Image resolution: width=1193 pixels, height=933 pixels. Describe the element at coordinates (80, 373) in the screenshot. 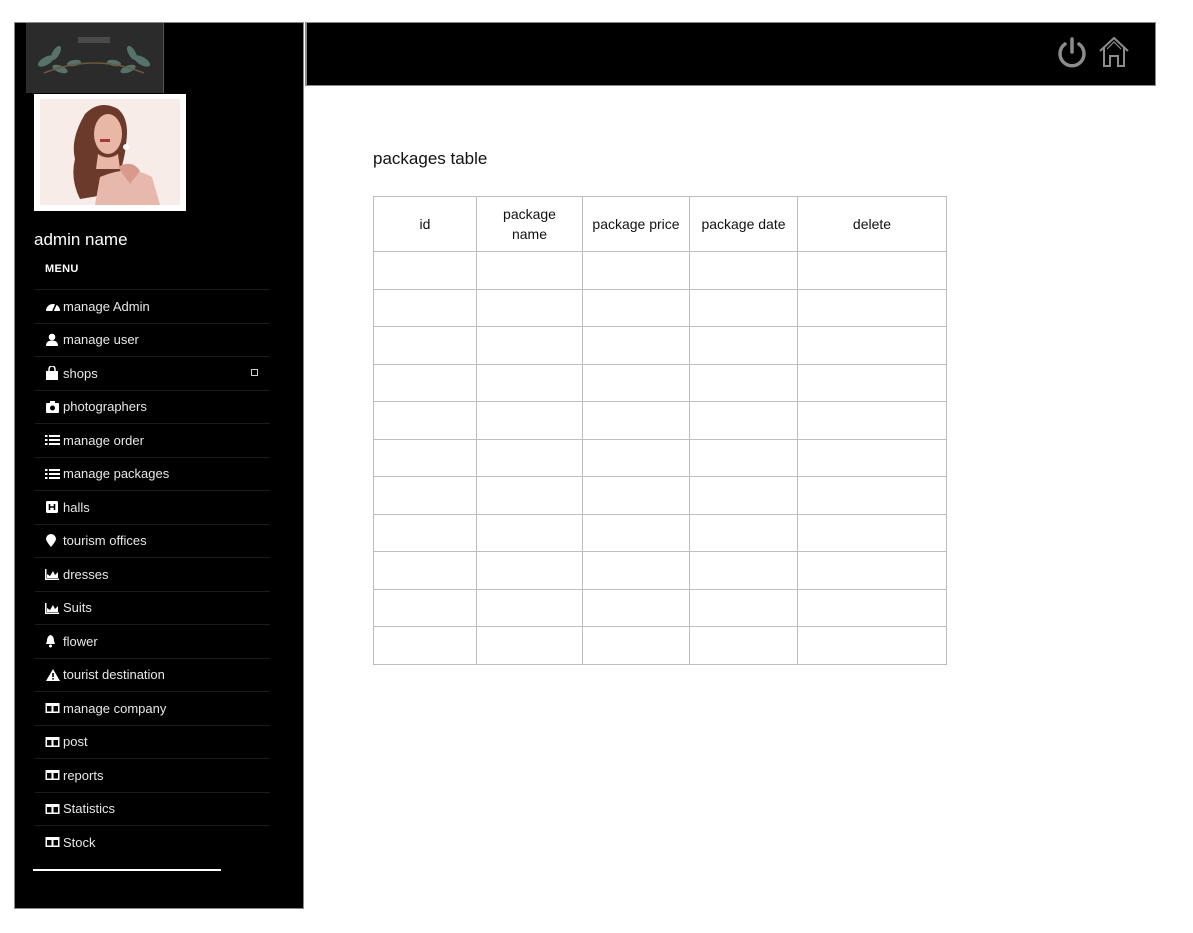

I see `sidebar-item-label: shops` at that location.